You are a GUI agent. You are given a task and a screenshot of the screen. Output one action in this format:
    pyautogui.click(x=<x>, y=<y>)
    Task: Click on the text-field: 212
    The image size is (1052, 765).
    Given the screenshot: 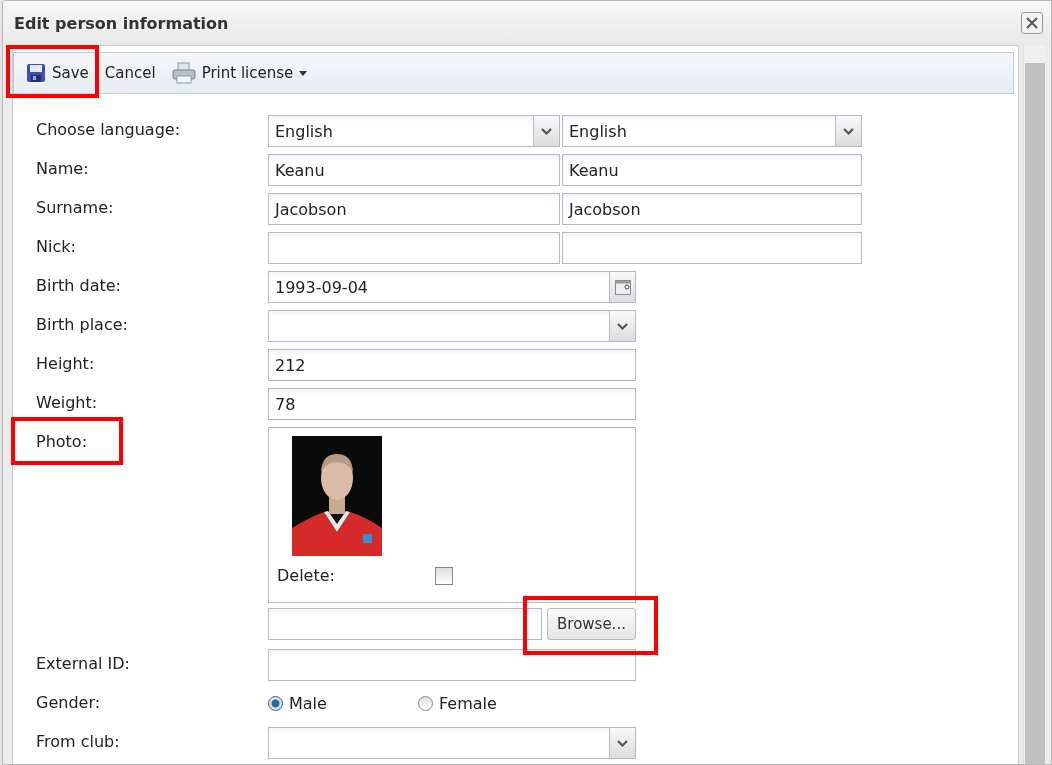 What is the action you would take?
    pyautogui.click(x=452, y=365)
    